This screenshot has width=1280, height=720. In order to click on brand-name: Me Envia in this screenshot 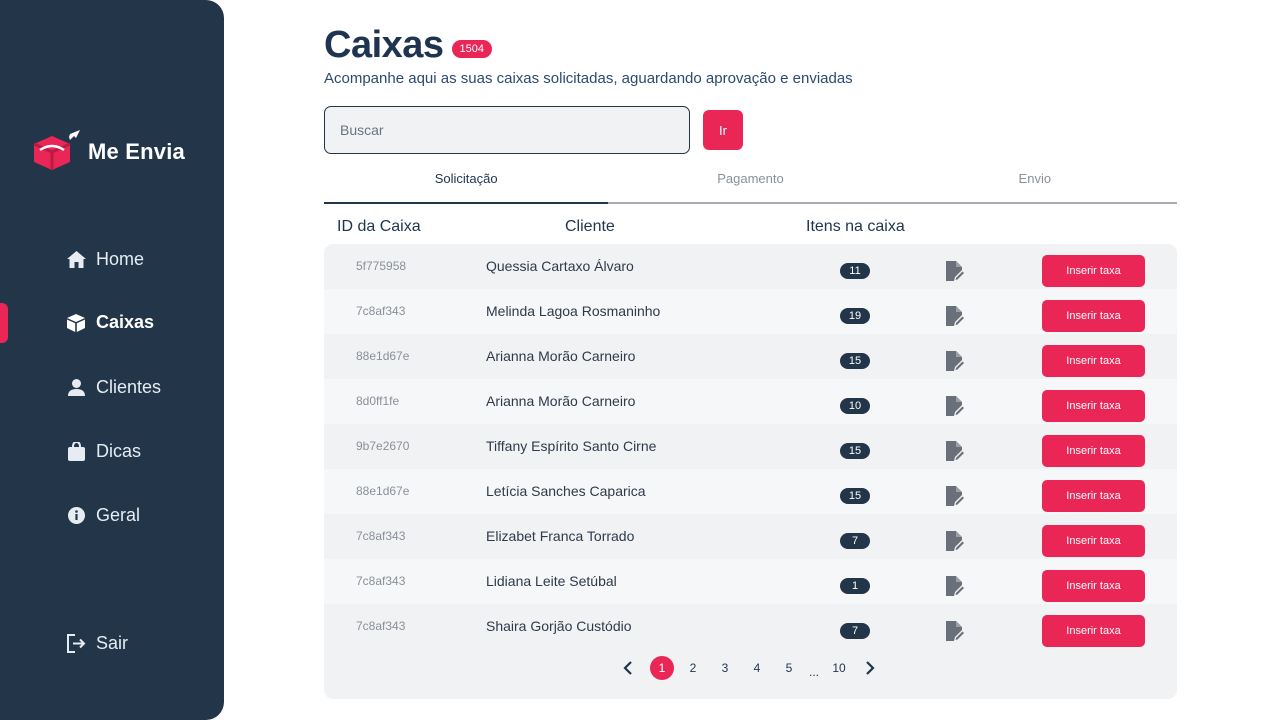, I will do `click(136, 151)`.